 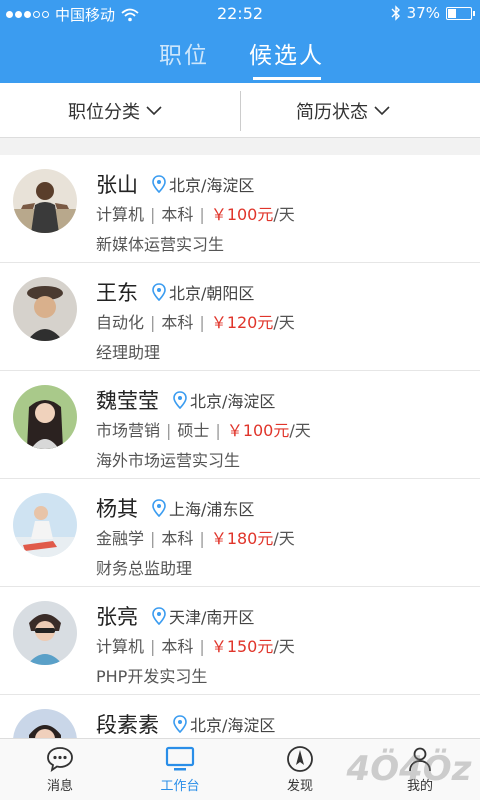 I want to click on monitor-icon, so click(x=180, y=758).